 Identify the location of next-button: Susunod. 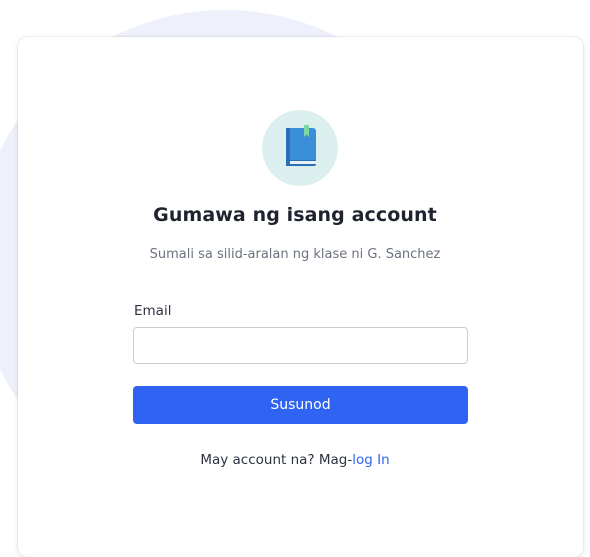
(300, 405).